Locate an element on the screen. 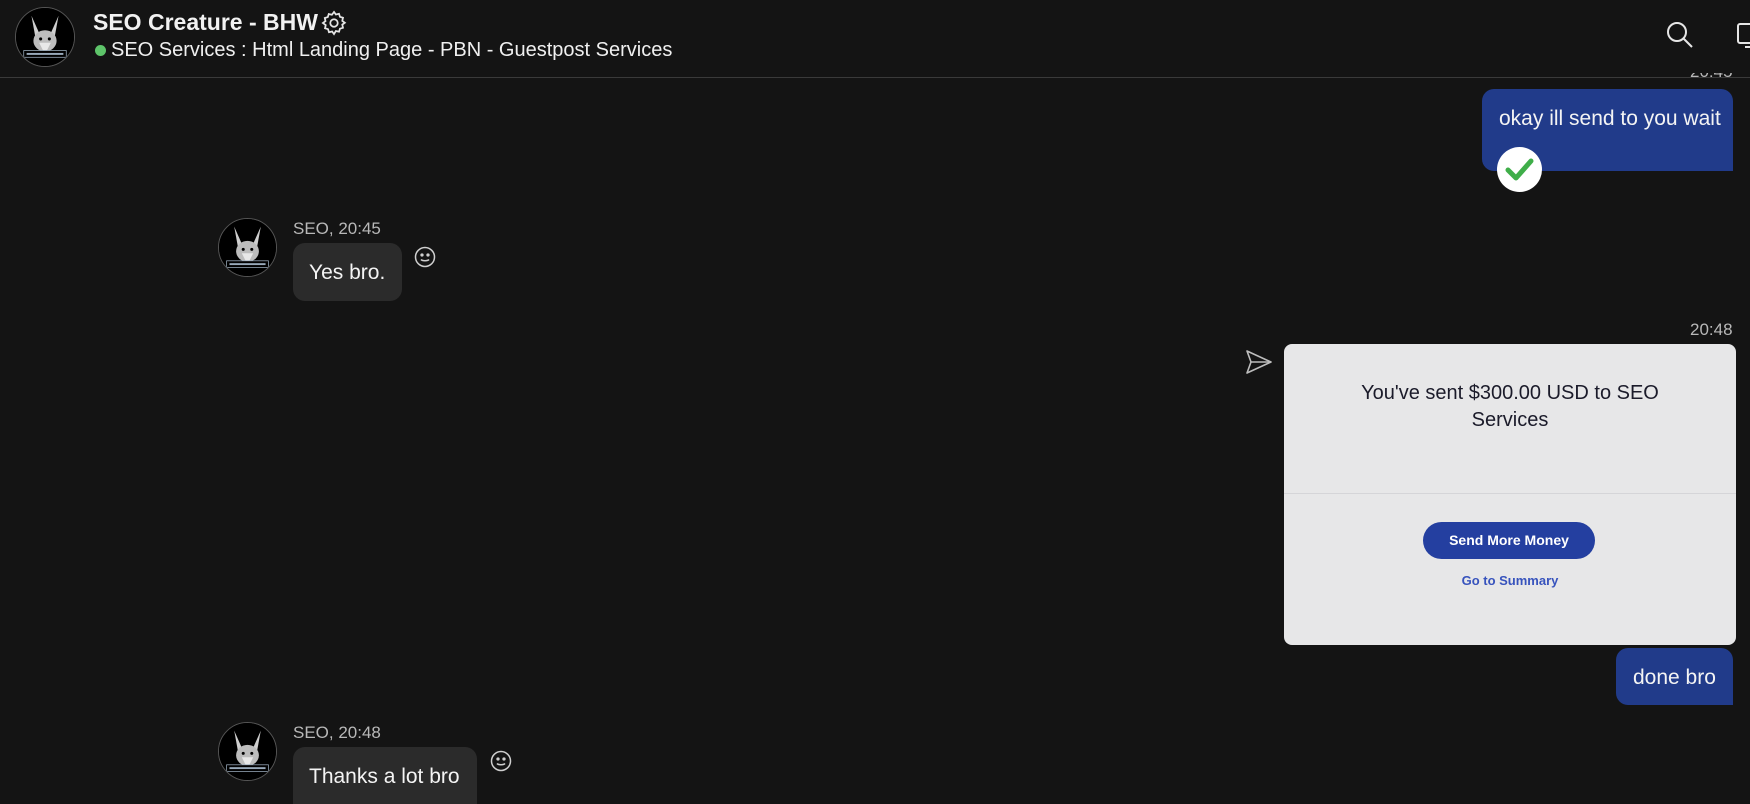 The height and width of the screenshot is (804, 1750). chat-title: SEO Creature - BHW is located at coordinates (205, 22).